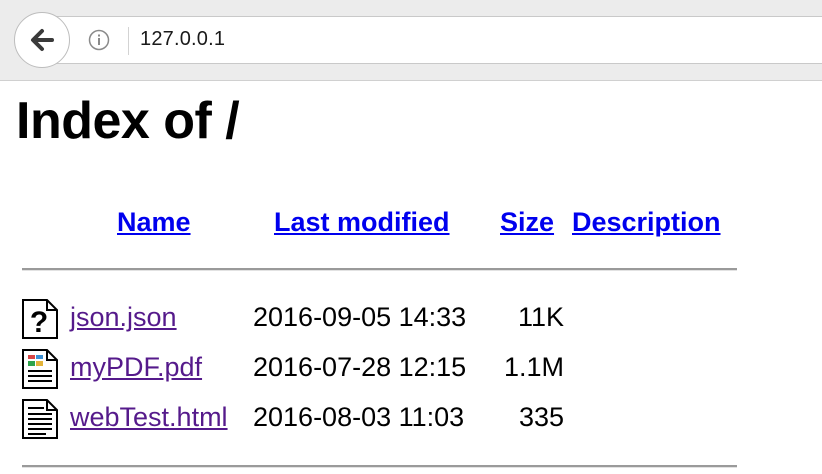 This screenshot has height=474, width=822. I want to click on file-row-json: ? json.json 2016-09-05 14:33 11K, so click(411, 320).